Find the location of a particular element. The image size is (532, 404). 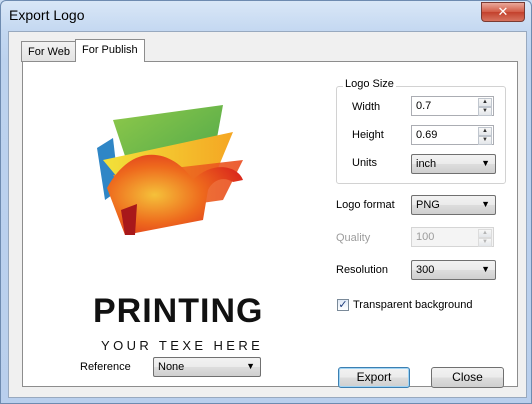

quality-value: 100 is located at coordinates (425, 237).